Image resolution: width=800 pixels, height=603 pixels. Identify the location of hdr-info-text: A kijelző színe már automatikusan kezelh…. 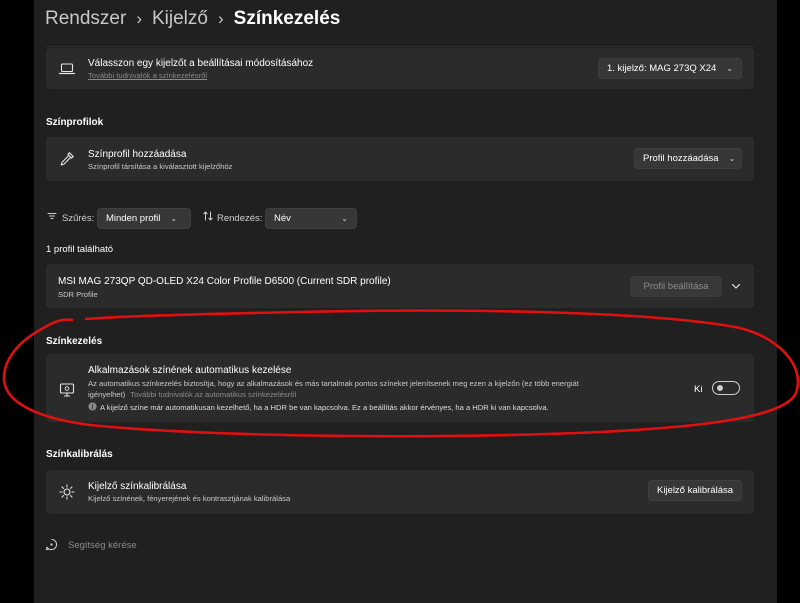
(324, 407).